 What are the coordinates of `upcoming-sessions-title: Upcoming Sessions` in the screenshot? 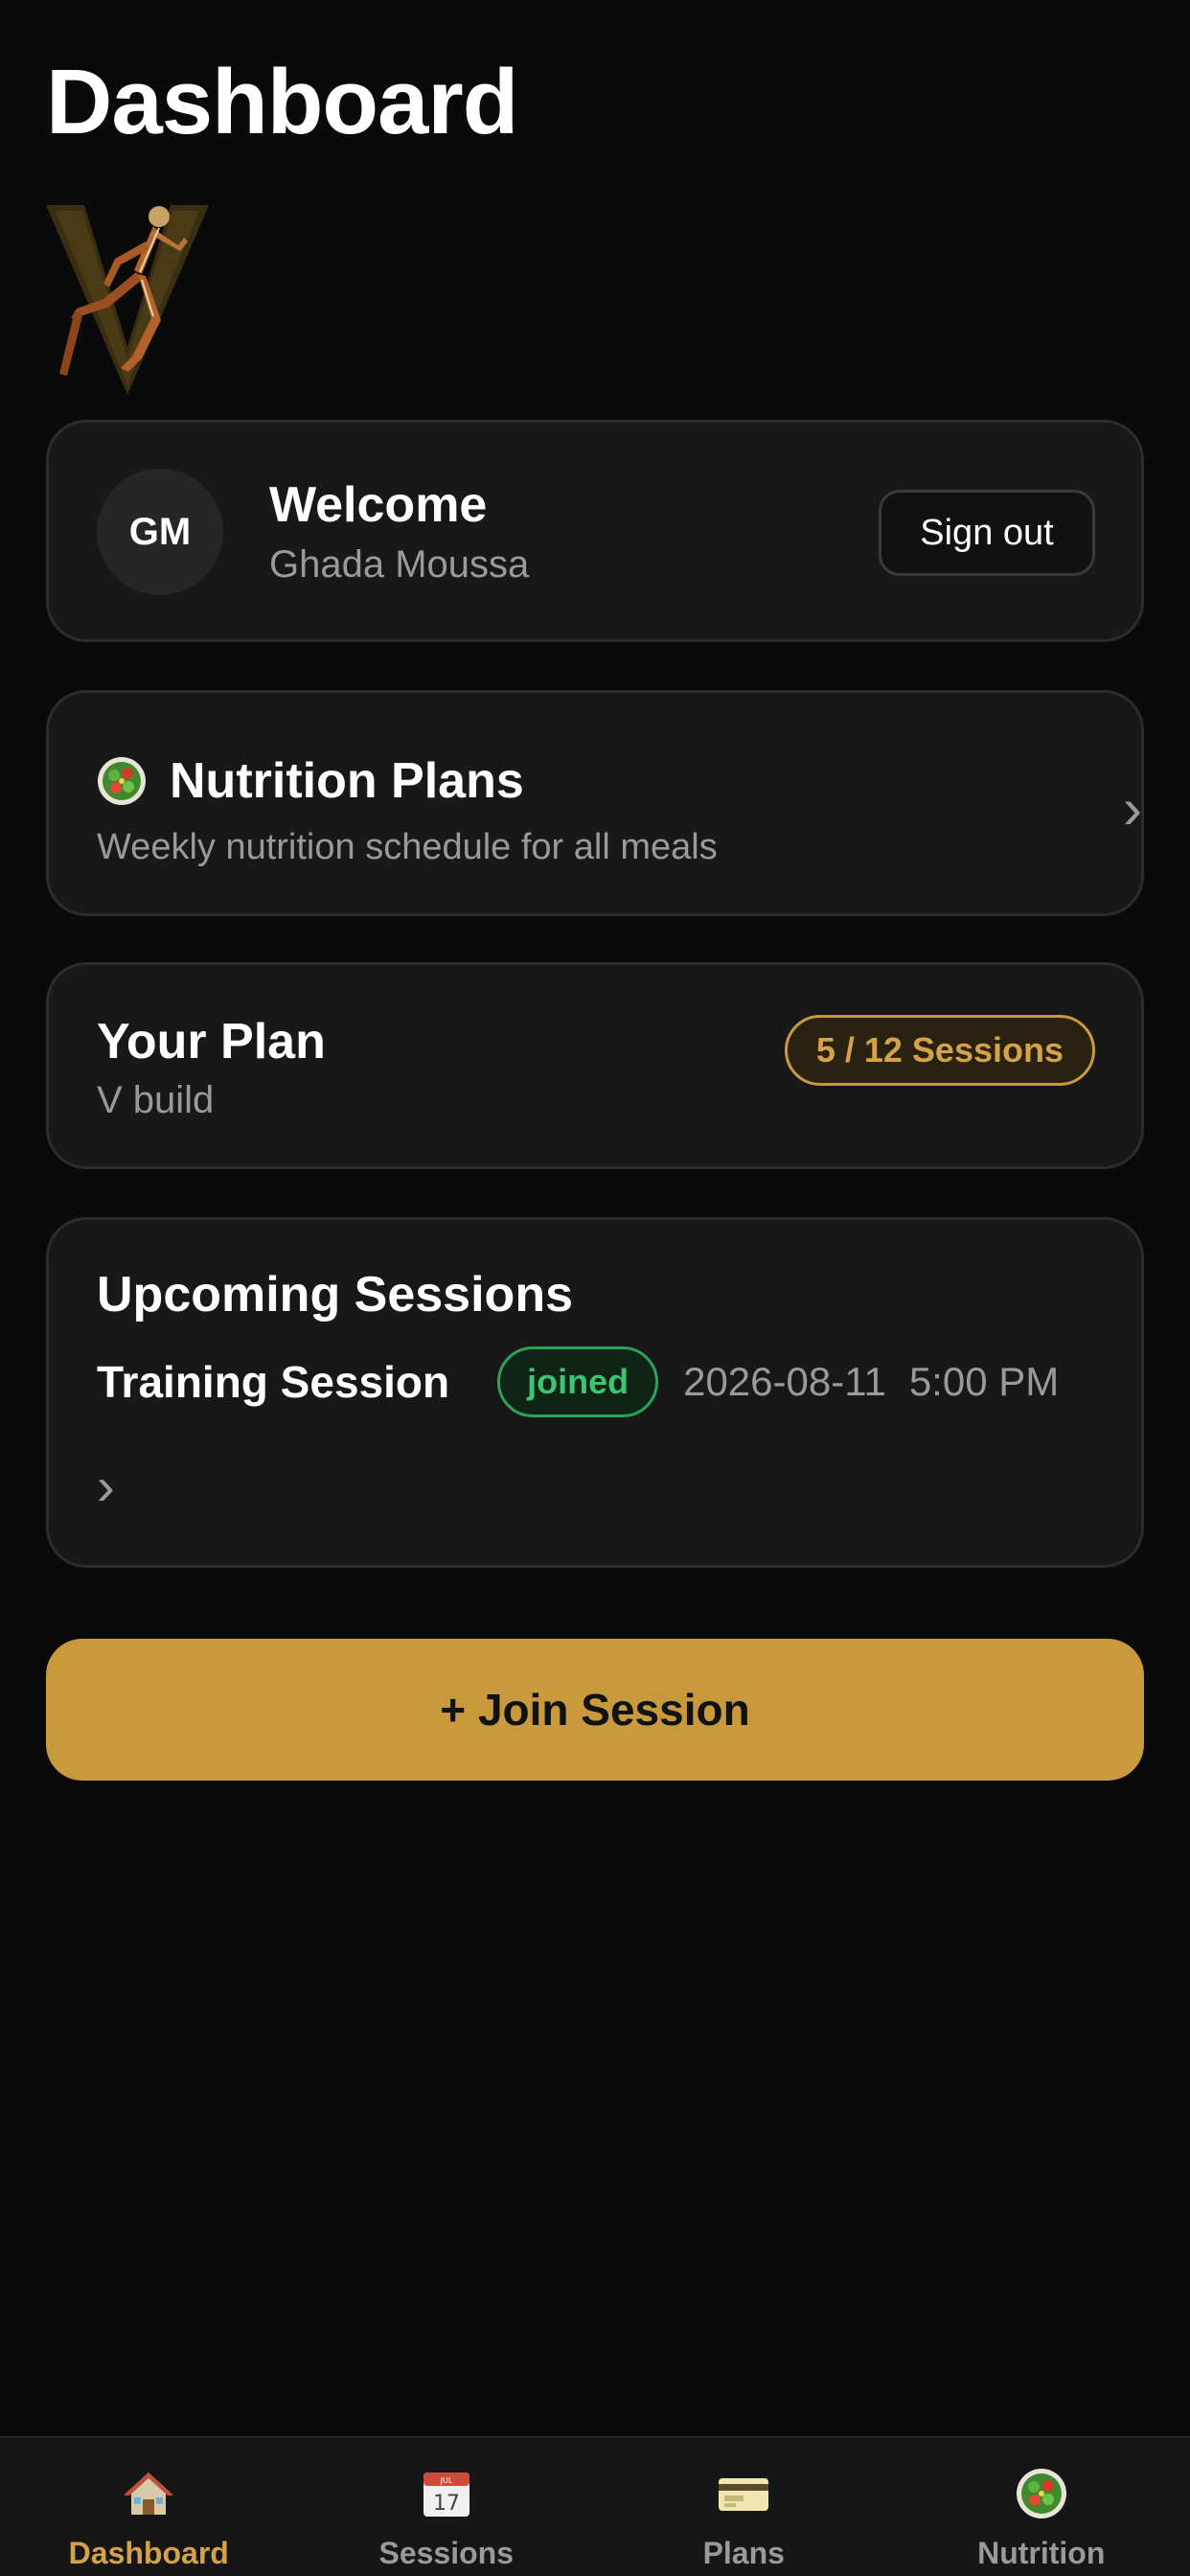 It's located at (335, 1295).